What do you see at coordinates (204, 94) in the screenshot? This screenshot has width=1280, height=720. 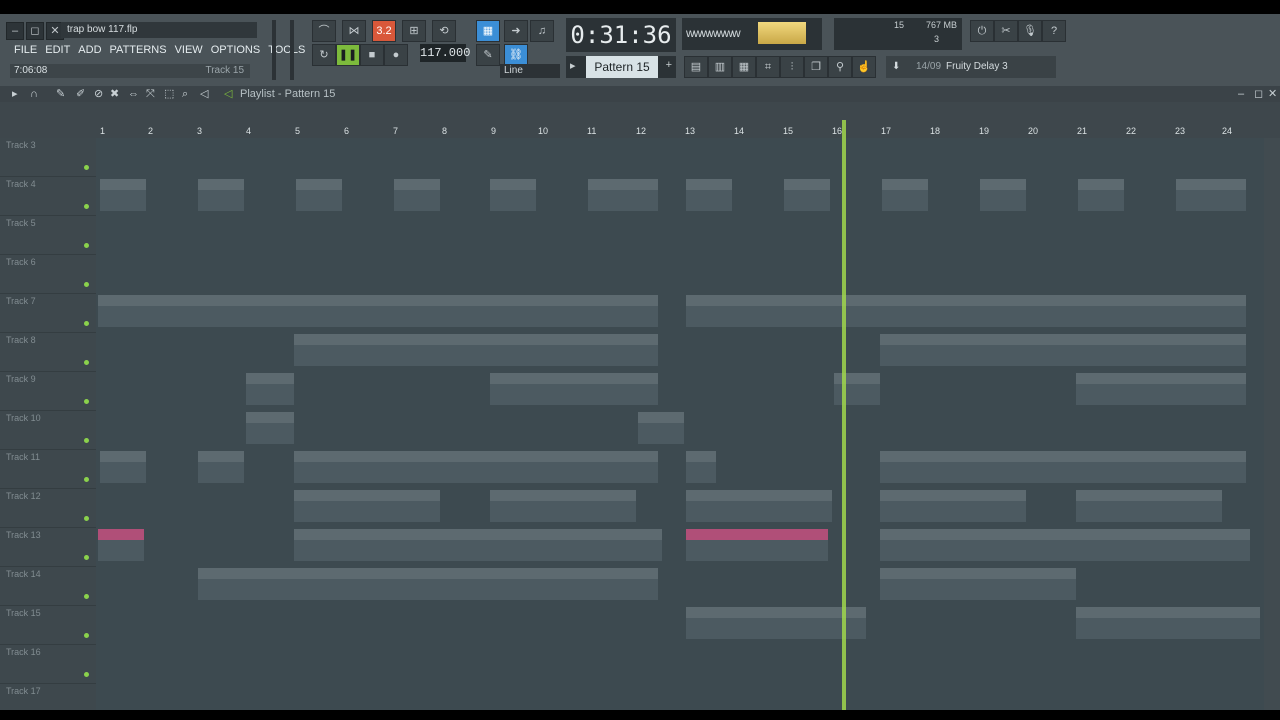 I see `speaker-icon: ◁` at bounding box center [204, 94].